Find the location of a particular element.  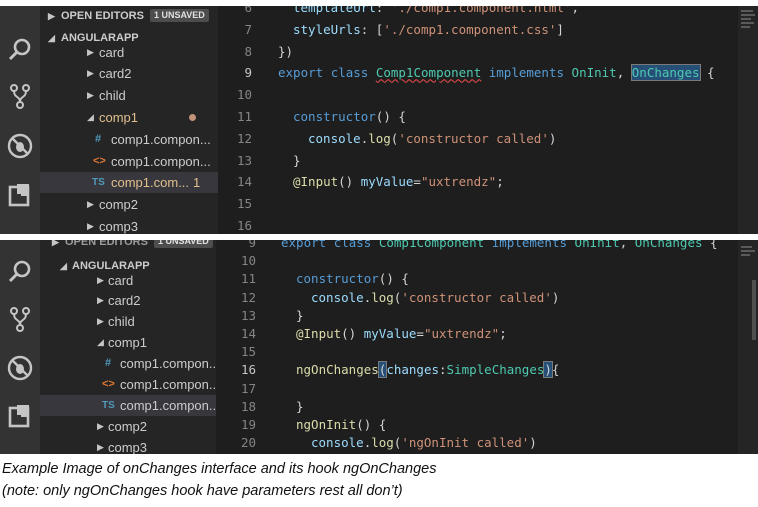

line-number: 13 is located at coordinates (244, 160).